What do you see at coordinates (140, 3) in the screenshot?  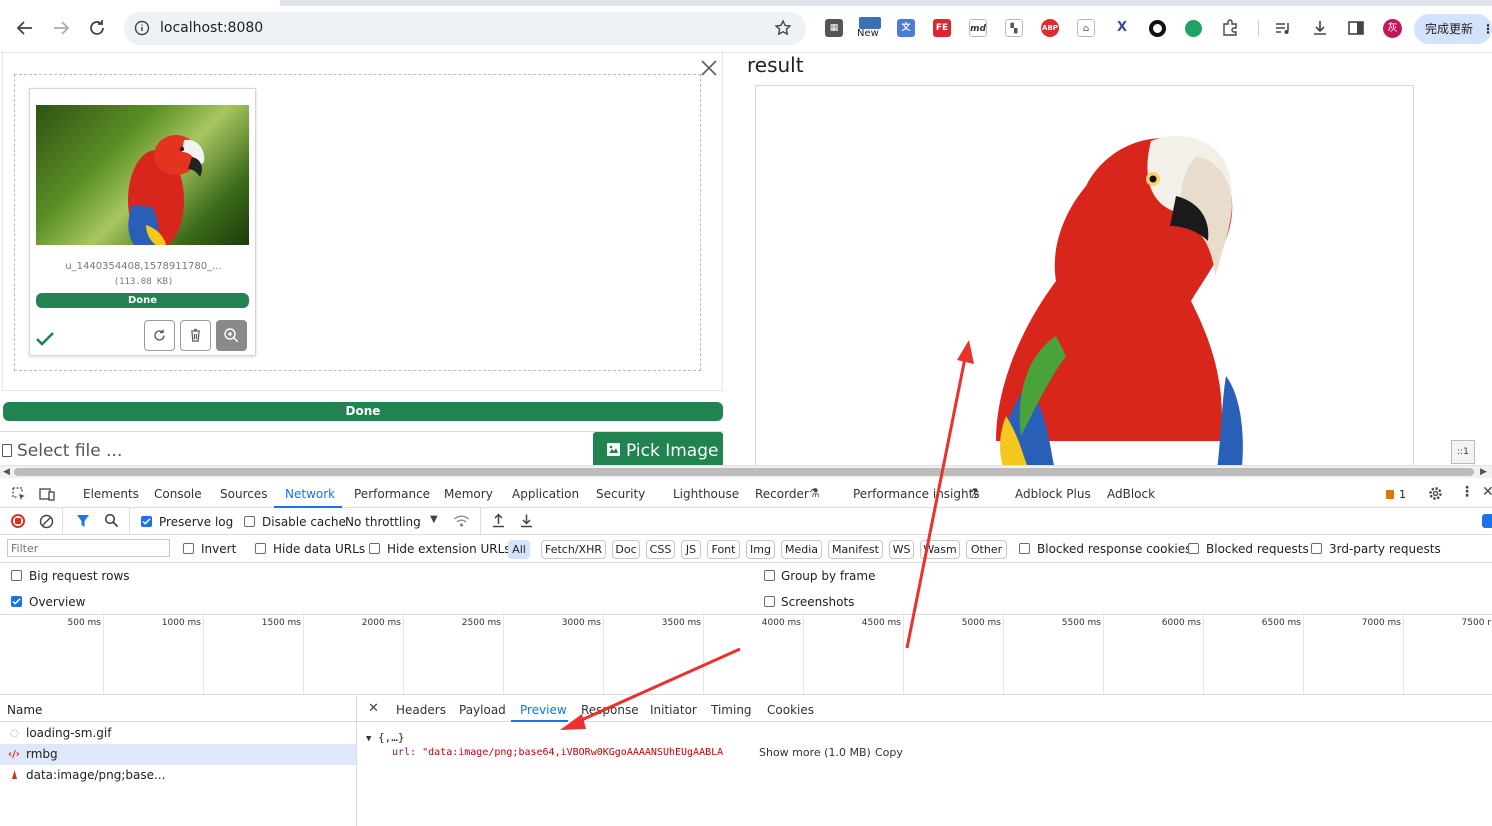 I see `active-tab` at bounding box center [140, 3].